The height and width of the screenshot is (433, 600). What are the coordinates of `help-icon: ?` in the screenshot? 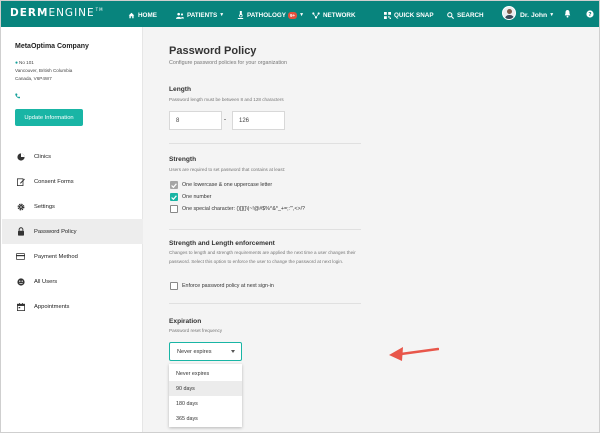 It's located at (590, 14).